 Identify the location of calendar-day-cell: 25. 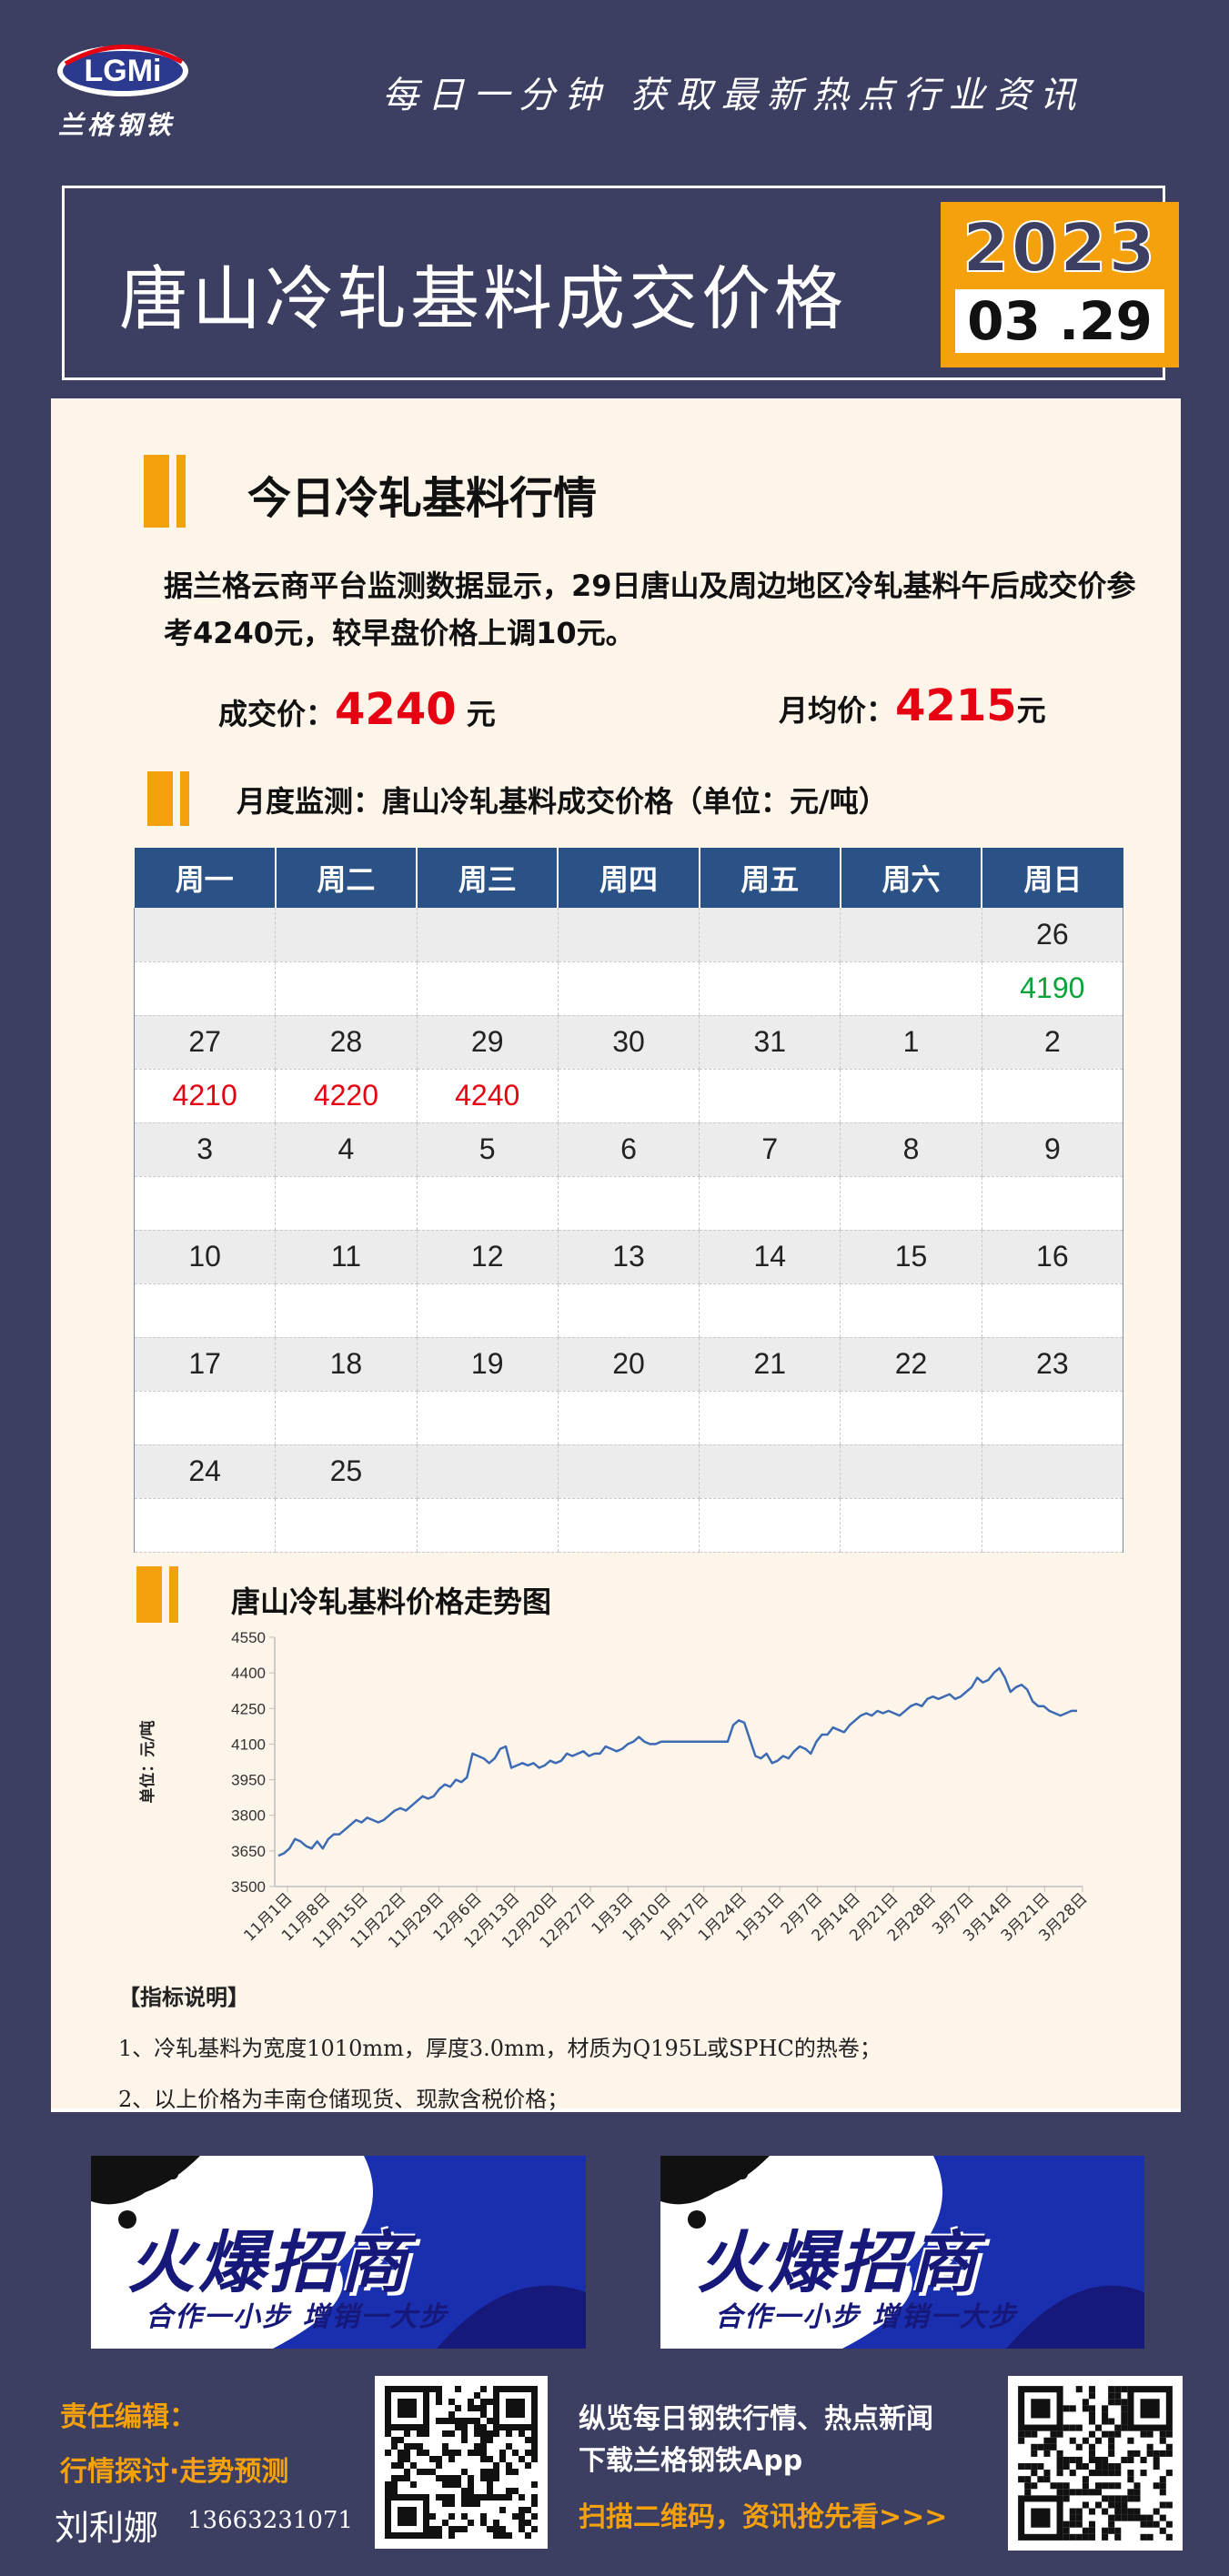
(346, 1471).